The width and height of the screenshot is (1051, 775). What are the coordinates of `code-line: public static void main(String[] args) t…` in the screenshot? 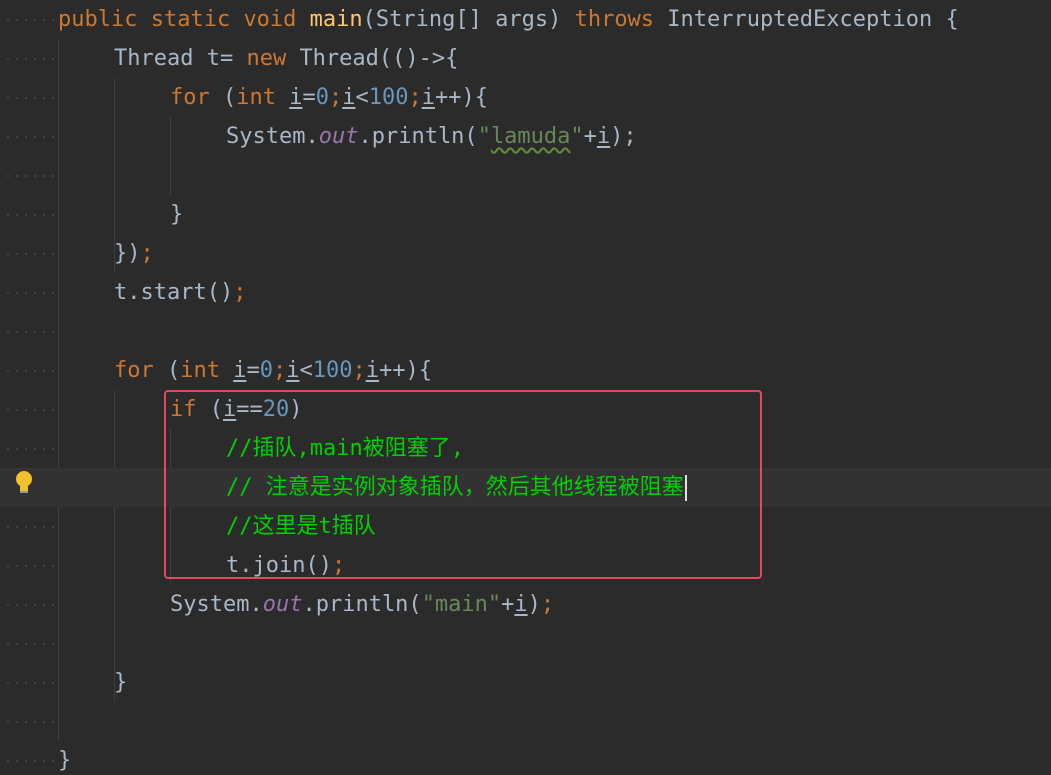 It's located at (525, 19).